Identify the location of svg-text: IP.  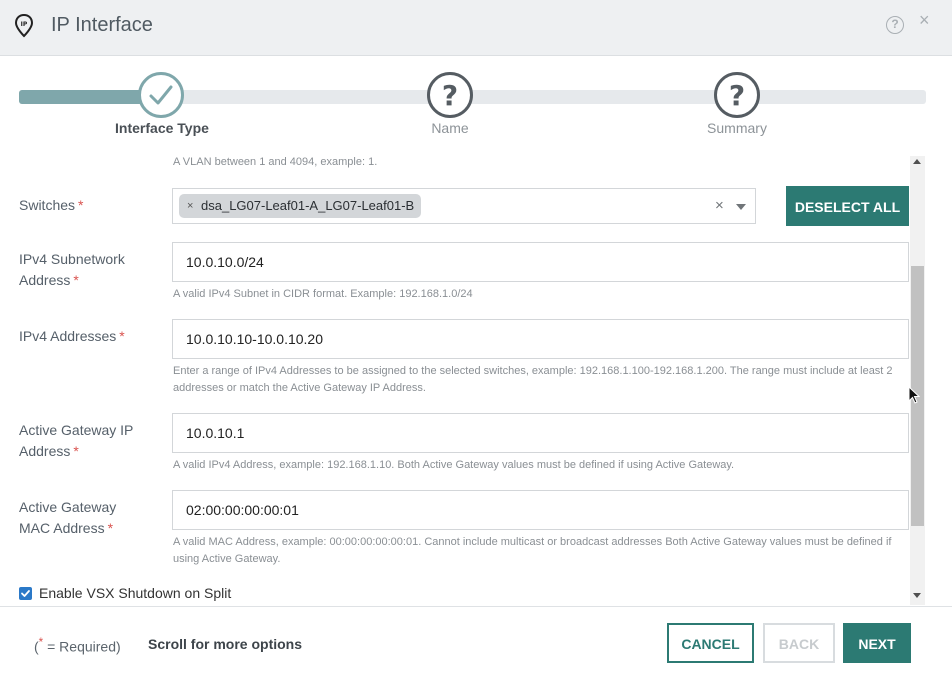
(24, 24).